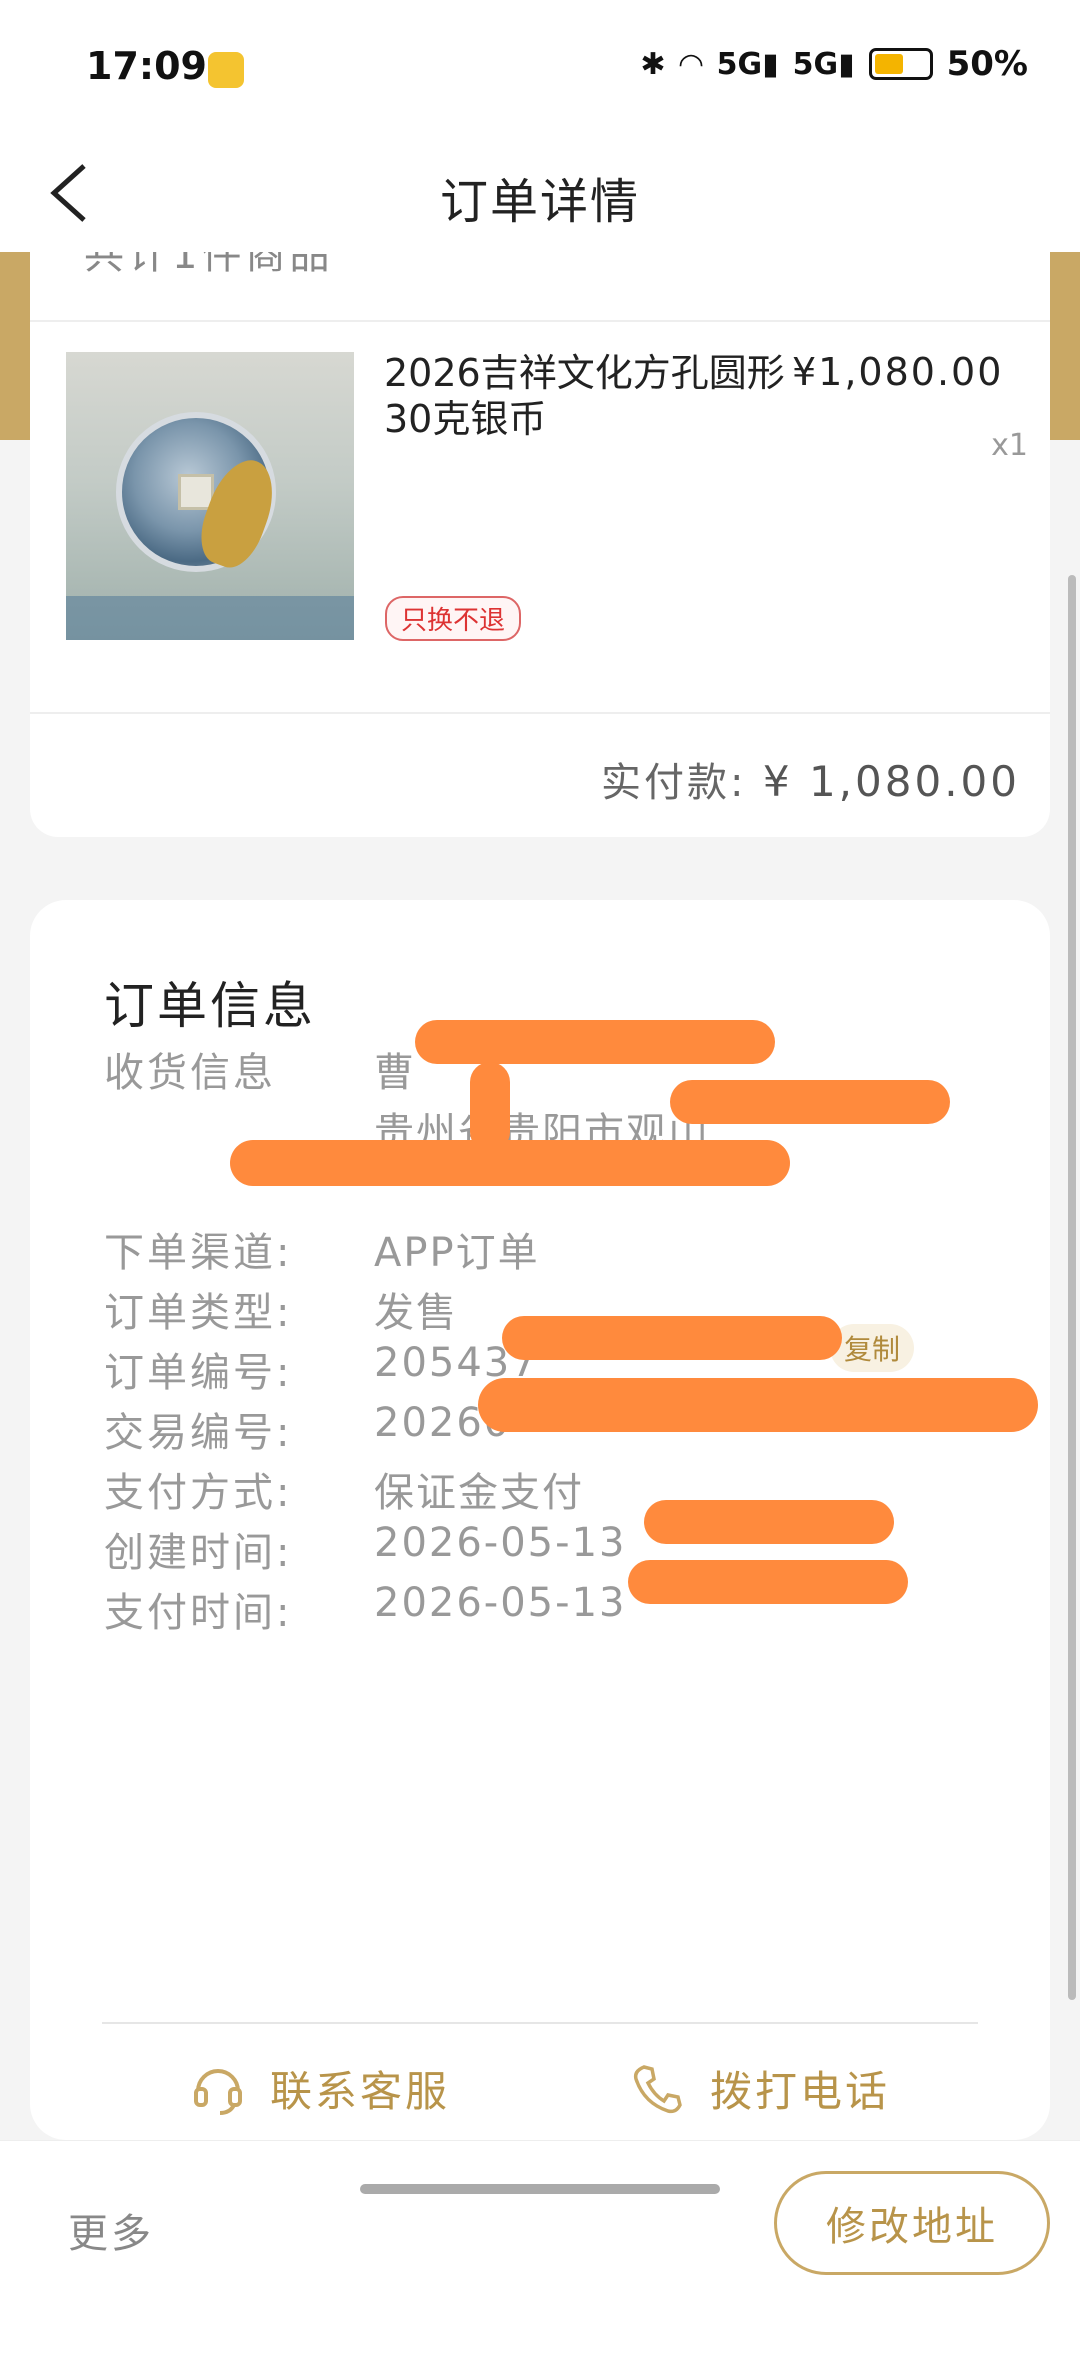 Image resolution: width=1080 pixels, height=2354 pixels. I want to click on return-policy-badge: 只换不退, so click(453, 618).